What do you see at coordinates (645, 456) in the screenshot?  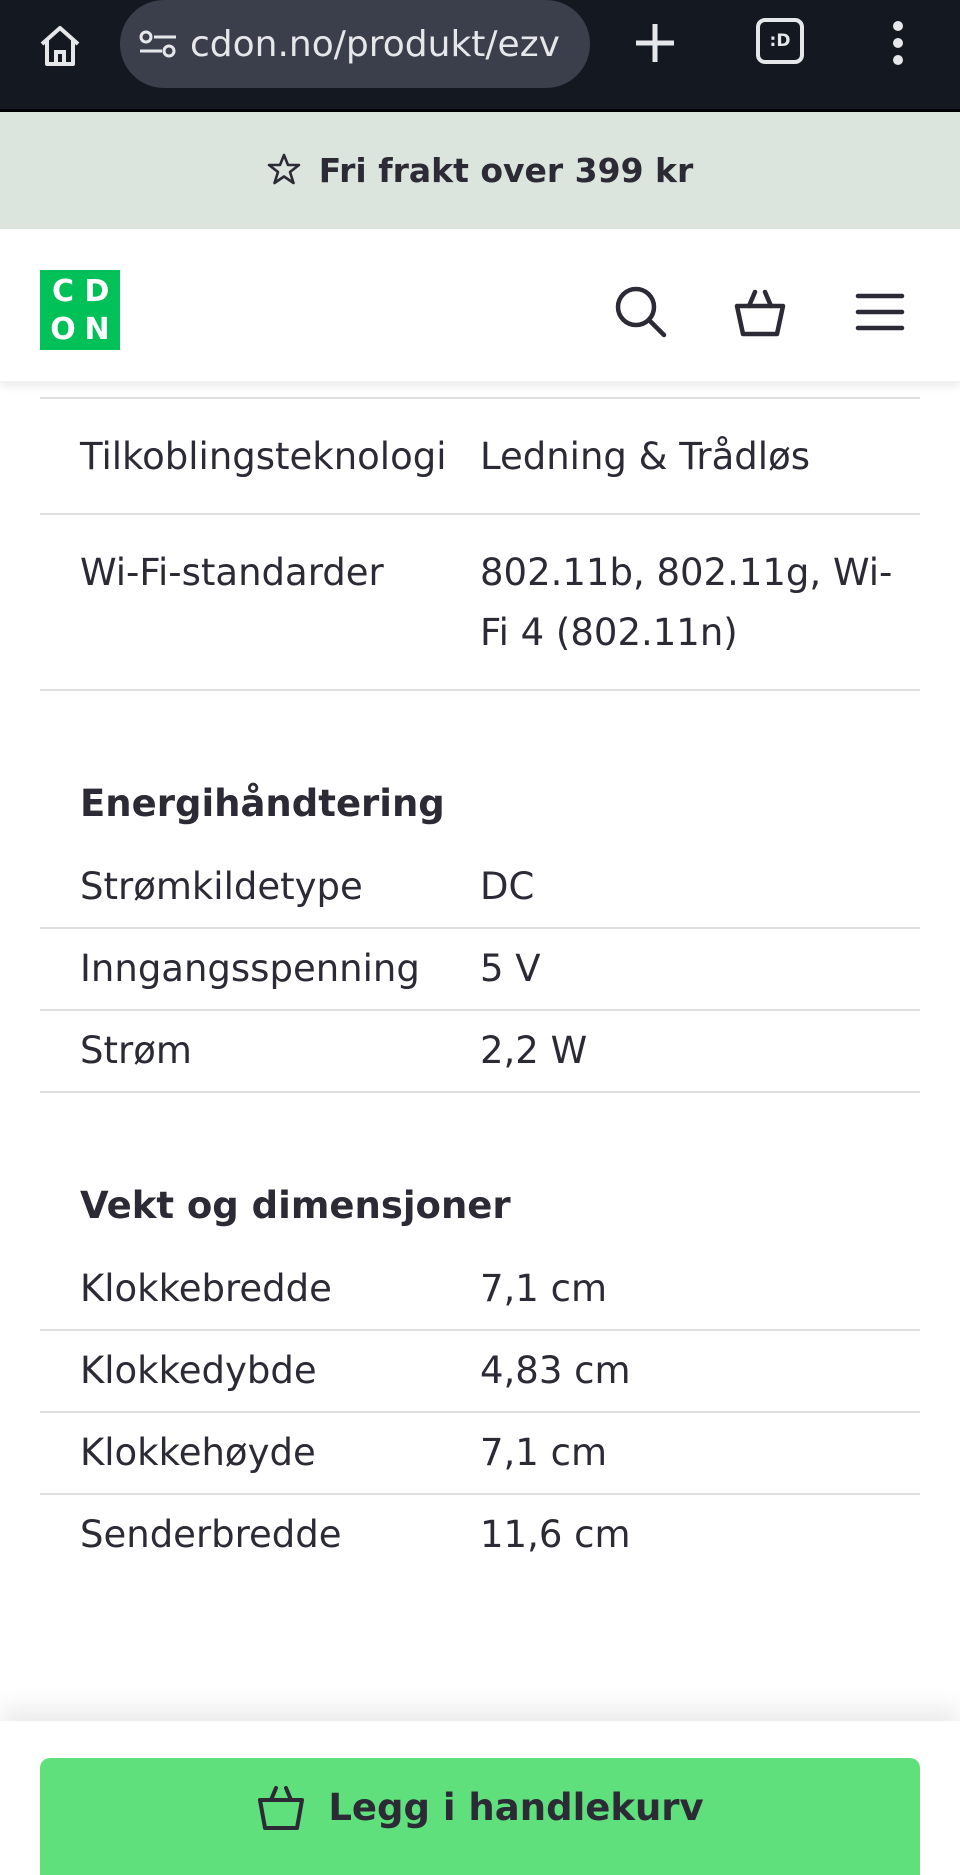 I see `spec-value: Ledning & Trådløs` at bounding box center [645, 456].